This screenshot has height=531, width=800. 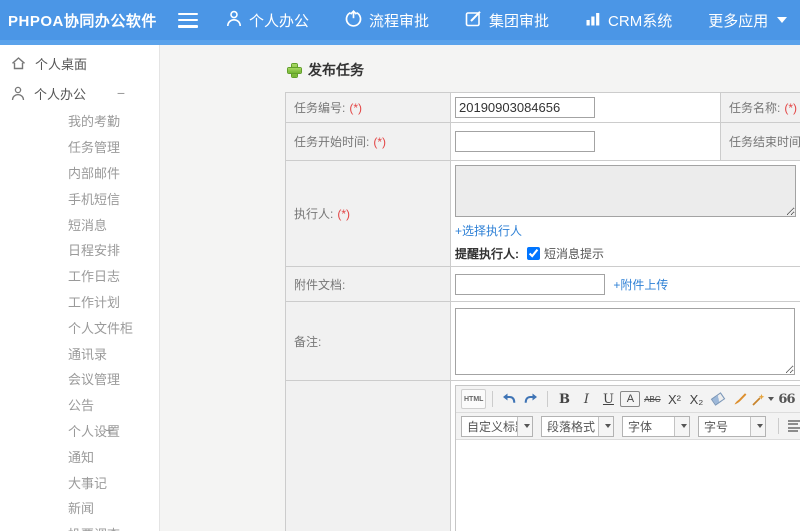 I want to click on strikethrough-button: ABC, so click(x=652, y=399).